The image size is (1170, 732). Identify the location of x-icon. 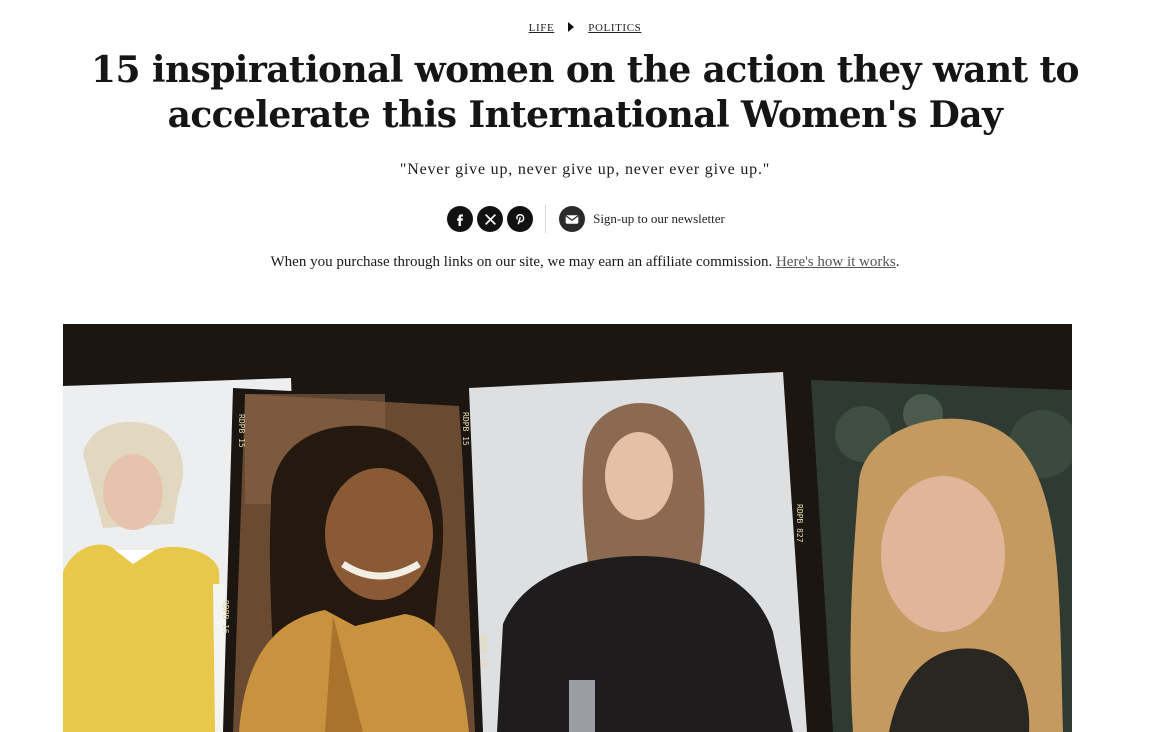
(490, 219).